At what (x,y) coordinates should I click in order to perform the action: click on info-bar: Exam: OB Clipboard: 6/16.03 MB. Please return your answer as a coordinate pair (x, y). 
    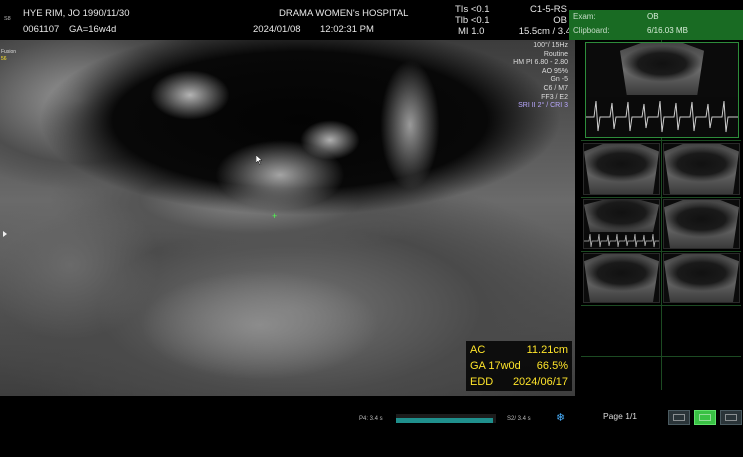
    Looking at the image, I should click on (656, 25).